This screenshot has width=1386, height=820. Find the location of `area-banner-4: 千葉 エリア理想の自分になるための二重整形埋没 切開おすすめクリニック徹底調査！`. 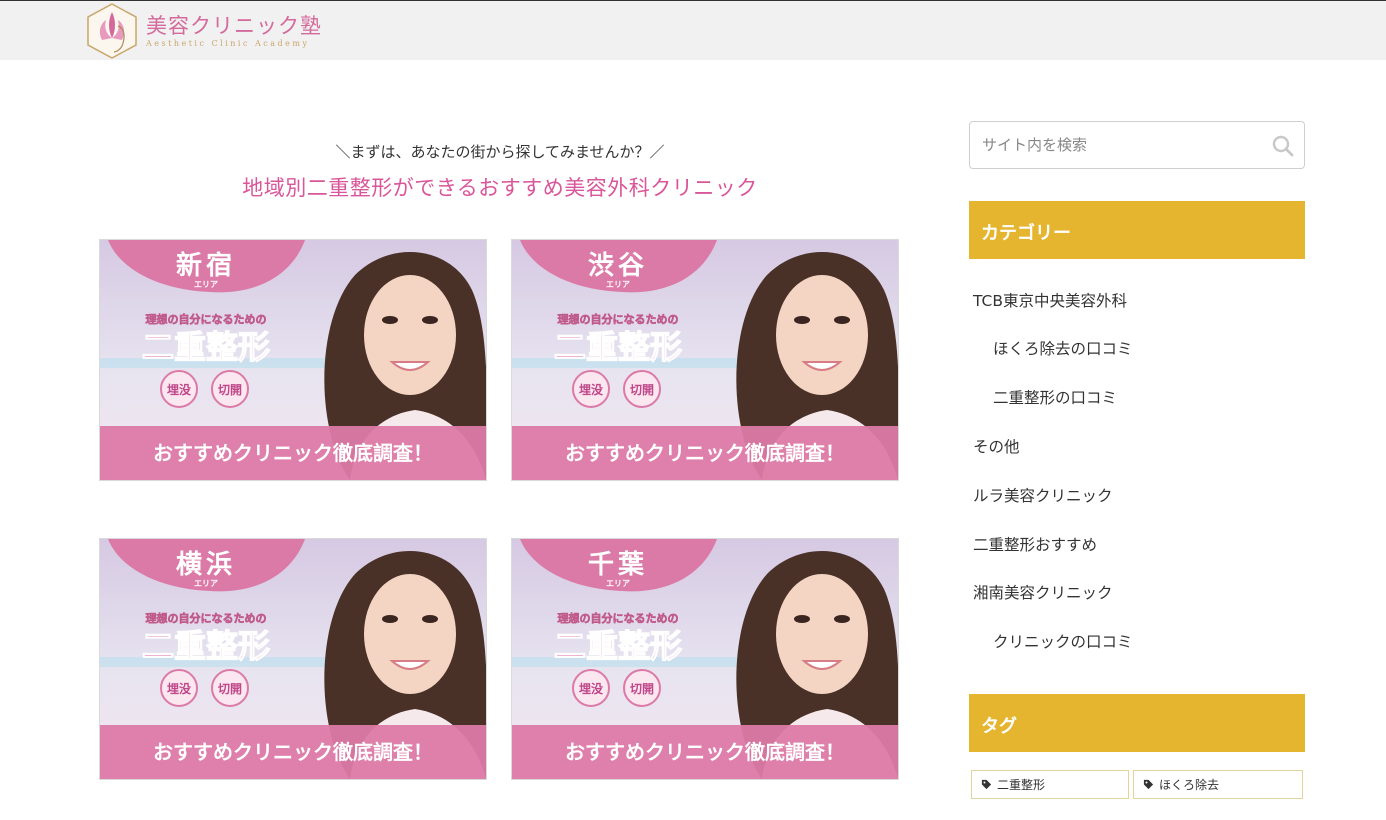

area-banner-4: 千葉 エリア理想の自分になるための二重整形埋没 切開おすすめクリニック徹底調査！ is located at coordinates (705, 659).